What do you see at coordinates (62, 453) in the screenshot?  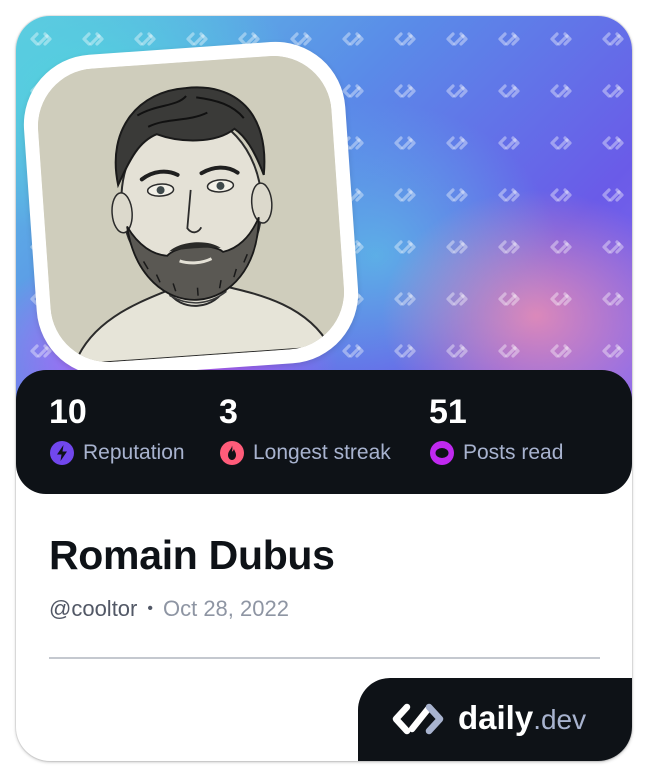 I see `reputation-bolt-icon` at bounding box center [62, 453].